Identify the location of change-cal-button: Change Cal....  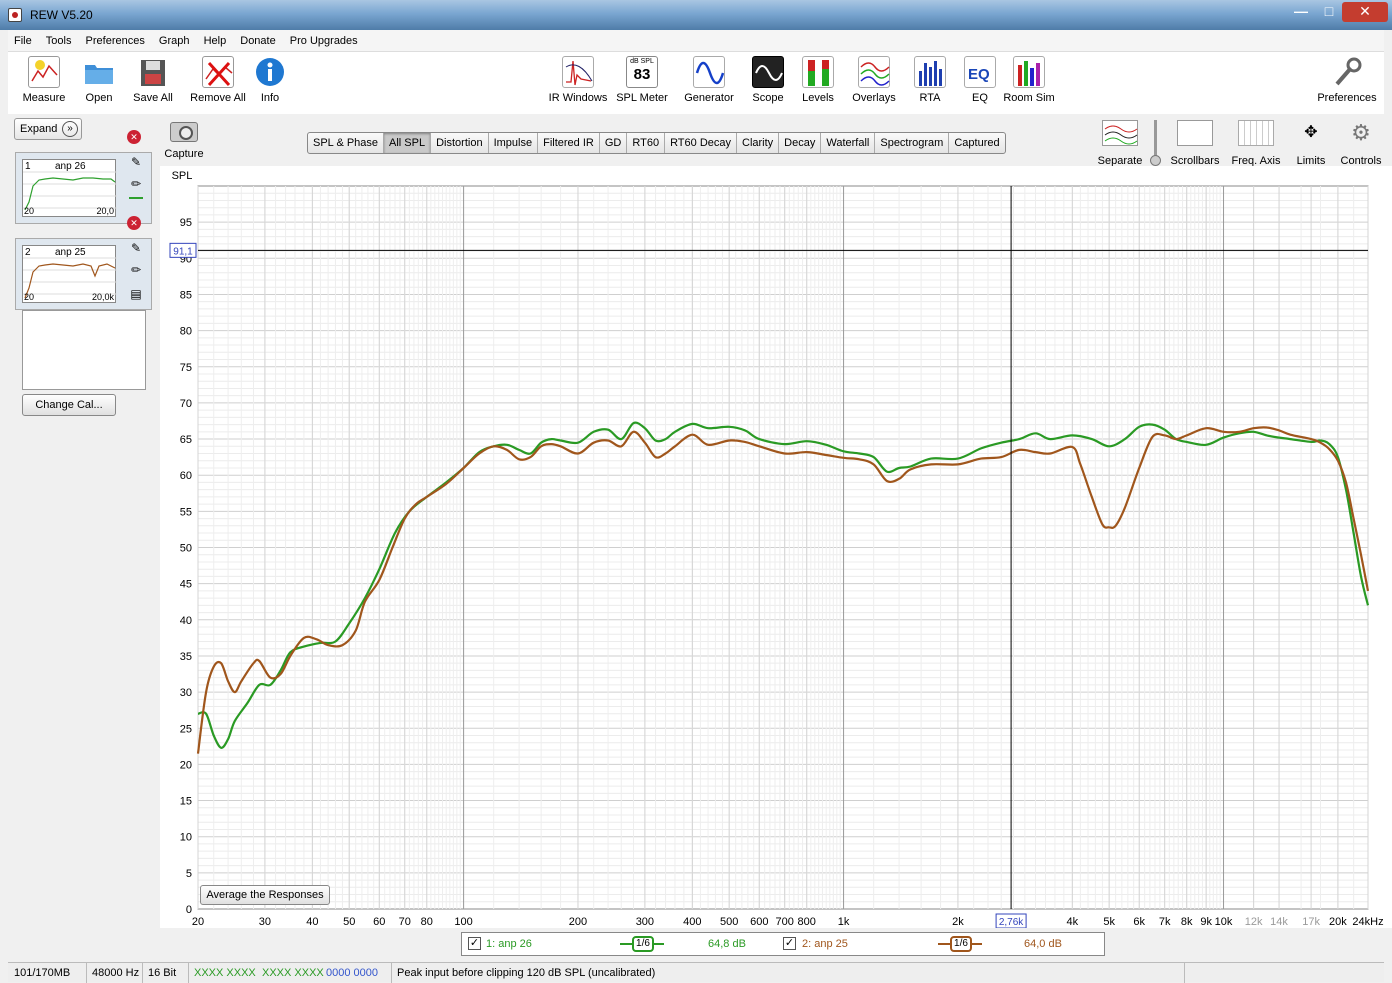
(69, 405).